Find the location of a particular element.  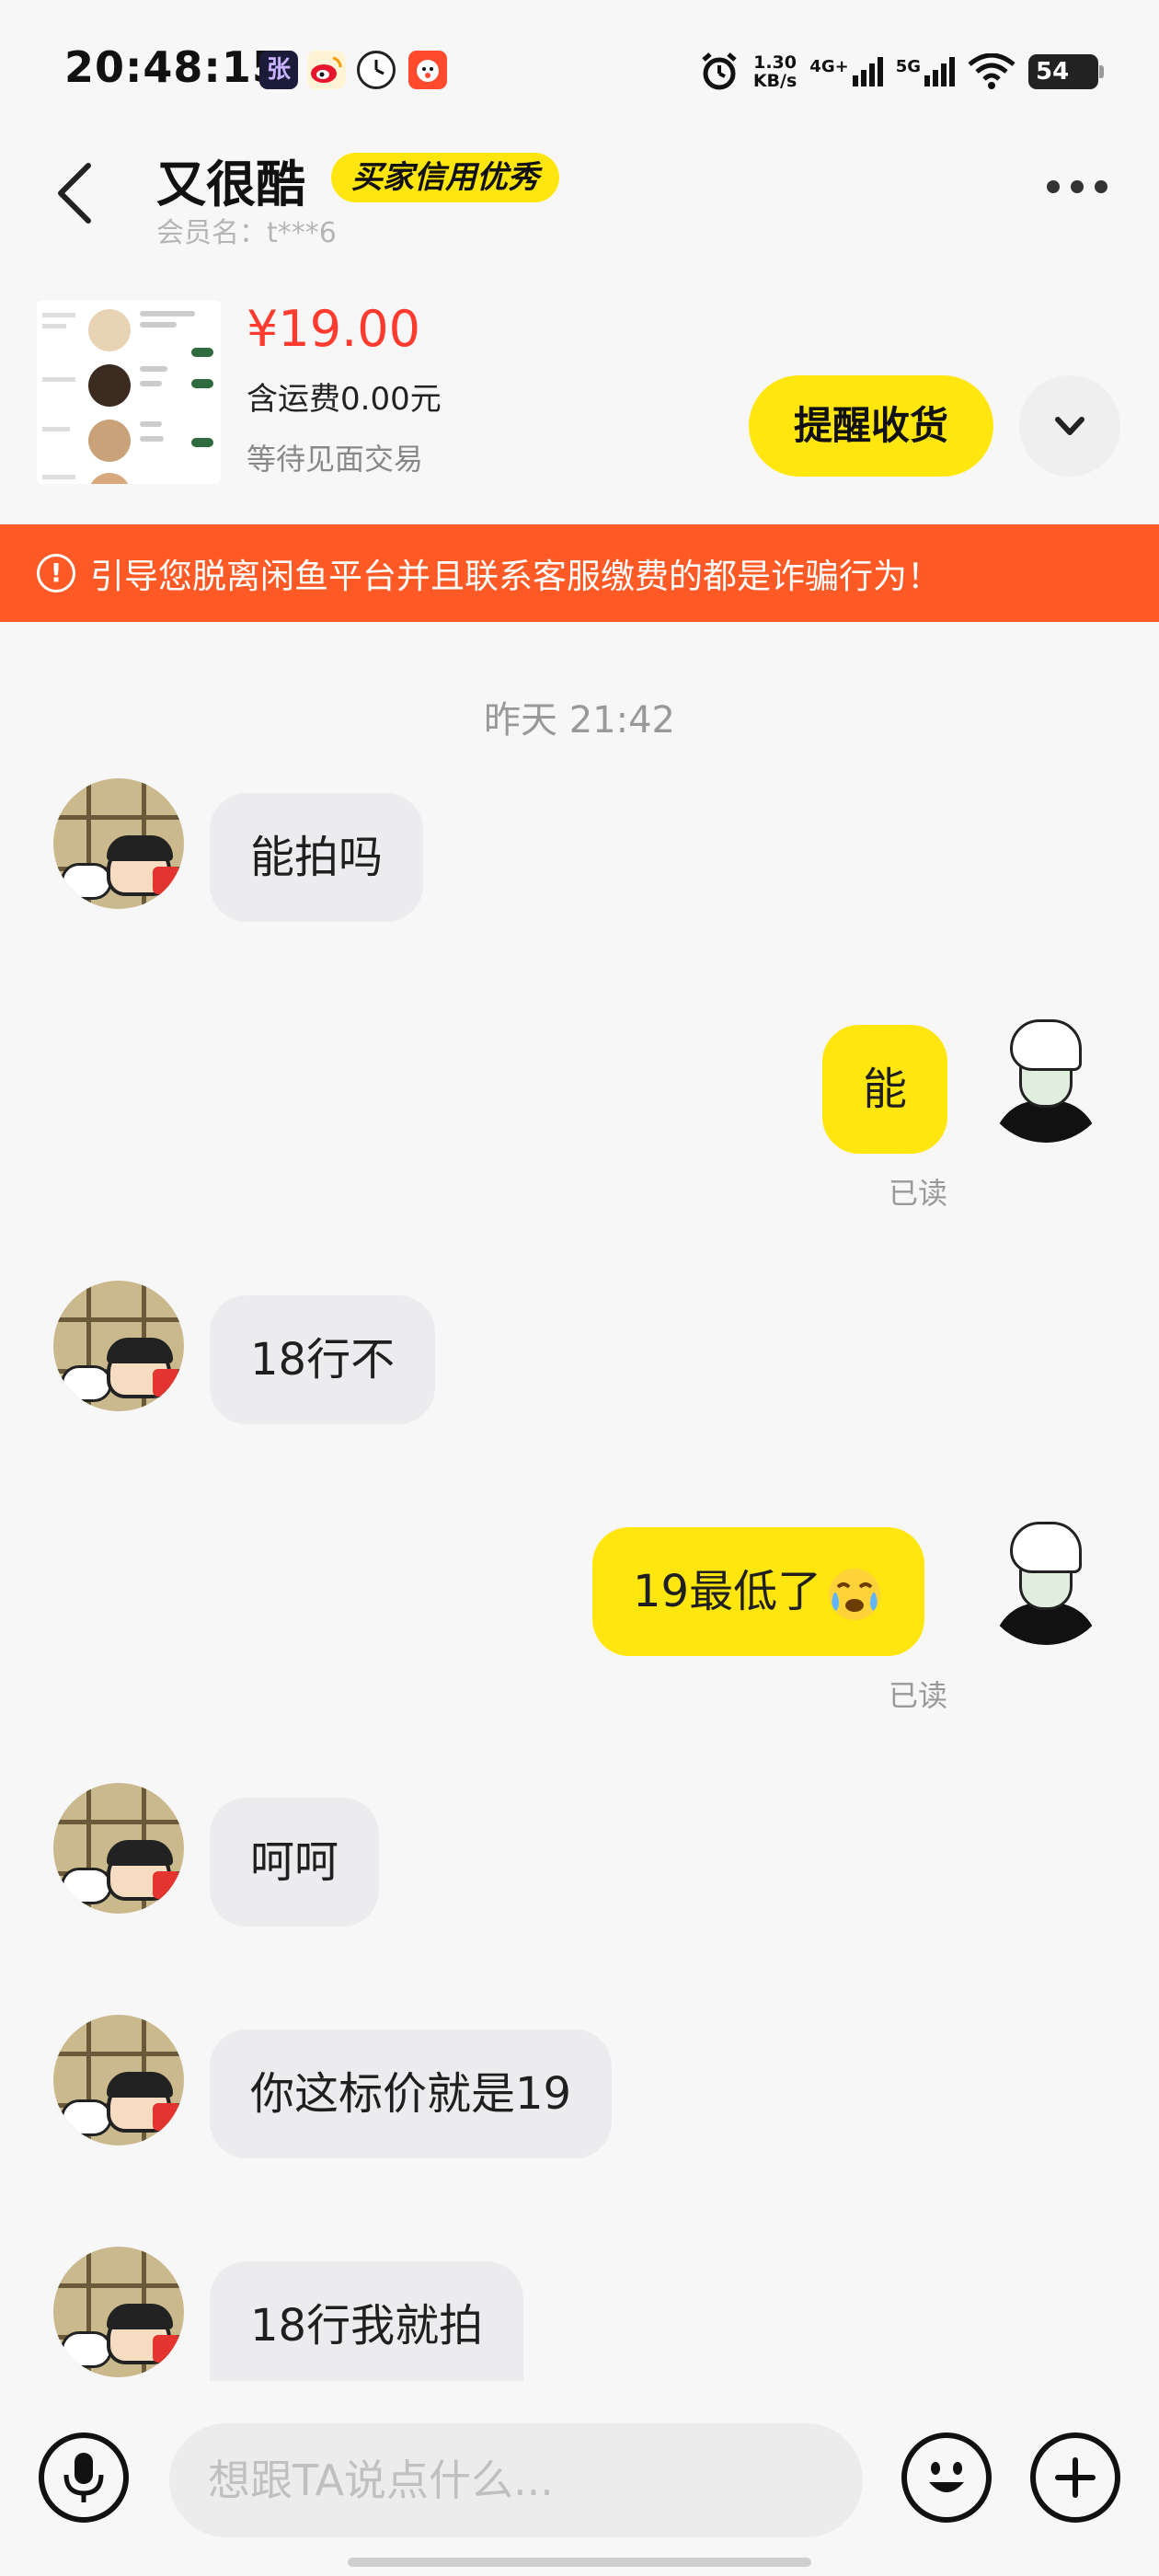

chevron-left-icon is located at coordinates (74, 193).